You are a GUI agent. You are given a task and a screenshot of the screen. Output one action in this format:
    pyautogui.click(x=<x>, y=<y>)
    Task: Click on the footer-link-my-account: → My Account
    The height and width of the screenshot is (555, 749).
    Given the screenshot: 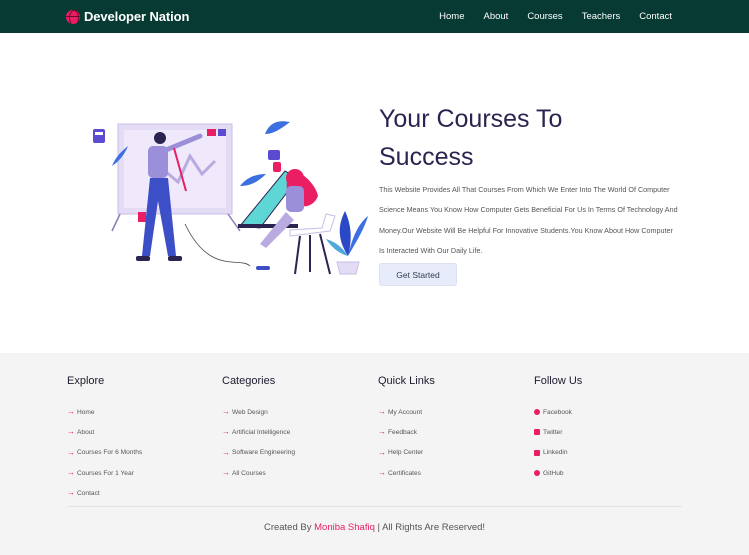 What is the action you would take?
    pyautogui.click(x=406, y=412)
    